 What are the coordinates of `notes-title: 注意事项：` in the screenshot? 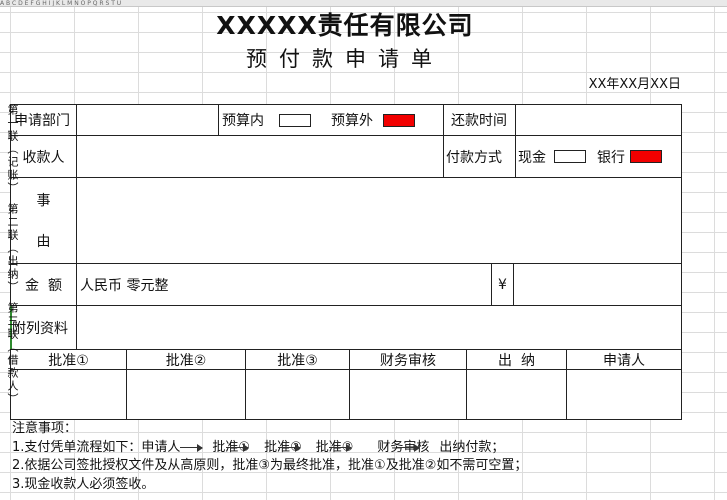 It's located at (45, 428).